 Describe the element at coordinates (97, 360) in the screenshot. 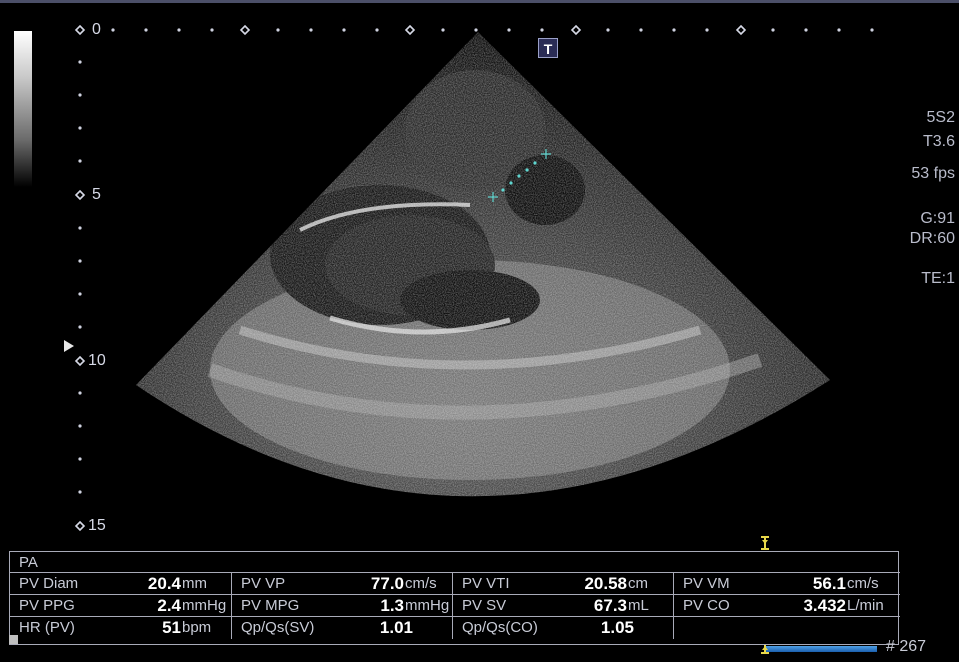

I see `depth-label-10: 10` at that location.